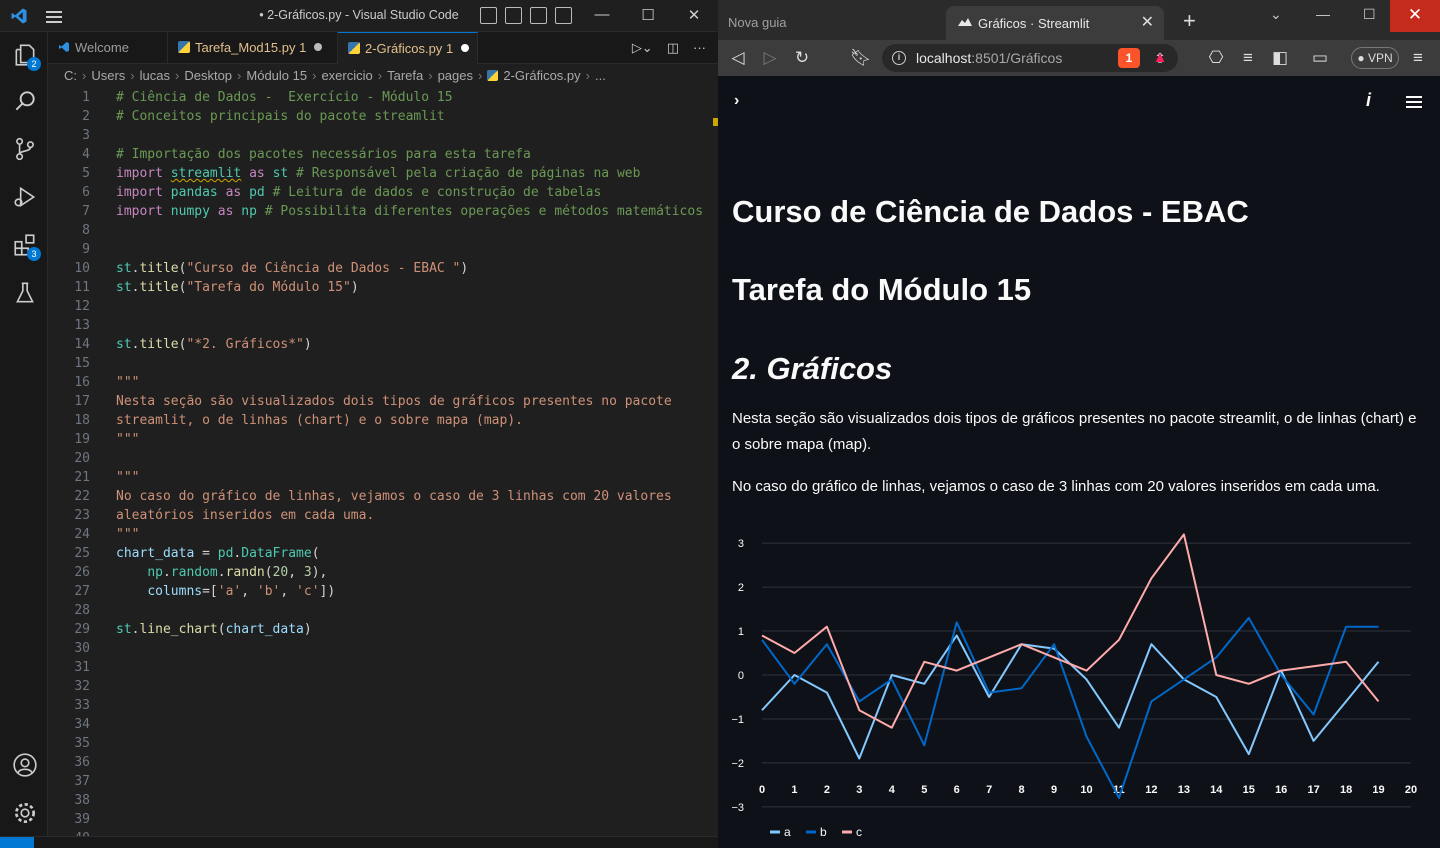 This screenshot has height=848, width=1440. Describe the element at coordinates (736, 101) in the screenshot. I see `expand-sidebar-icon: ›` at that location.